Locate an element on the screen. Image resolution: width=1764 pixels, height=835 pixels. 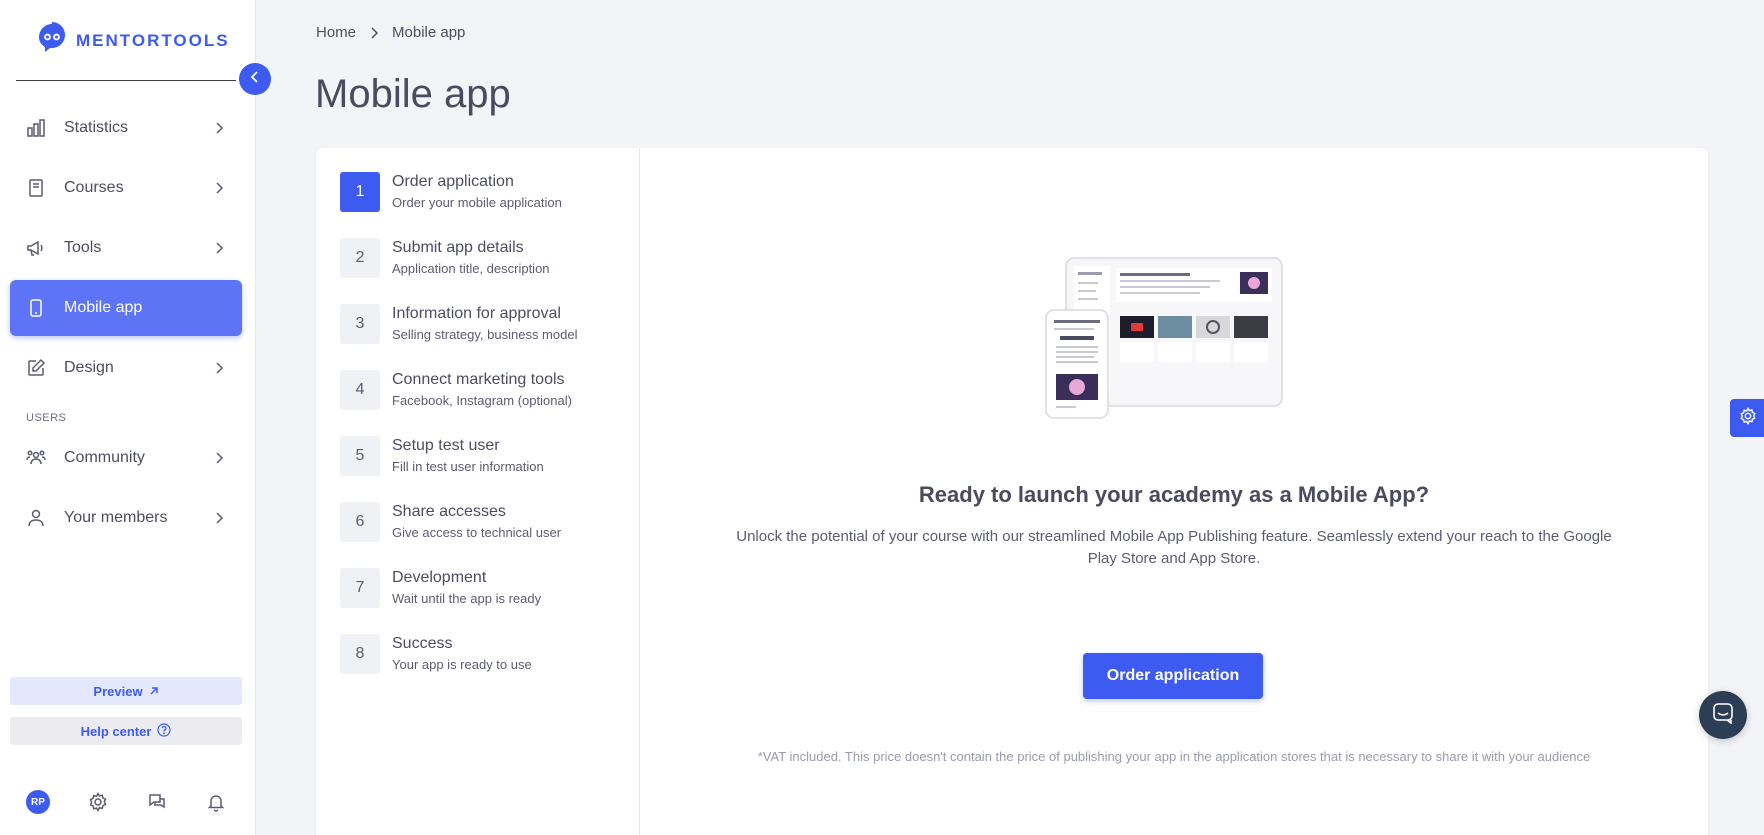
chat-icon is located at coordinates (1723, 715).